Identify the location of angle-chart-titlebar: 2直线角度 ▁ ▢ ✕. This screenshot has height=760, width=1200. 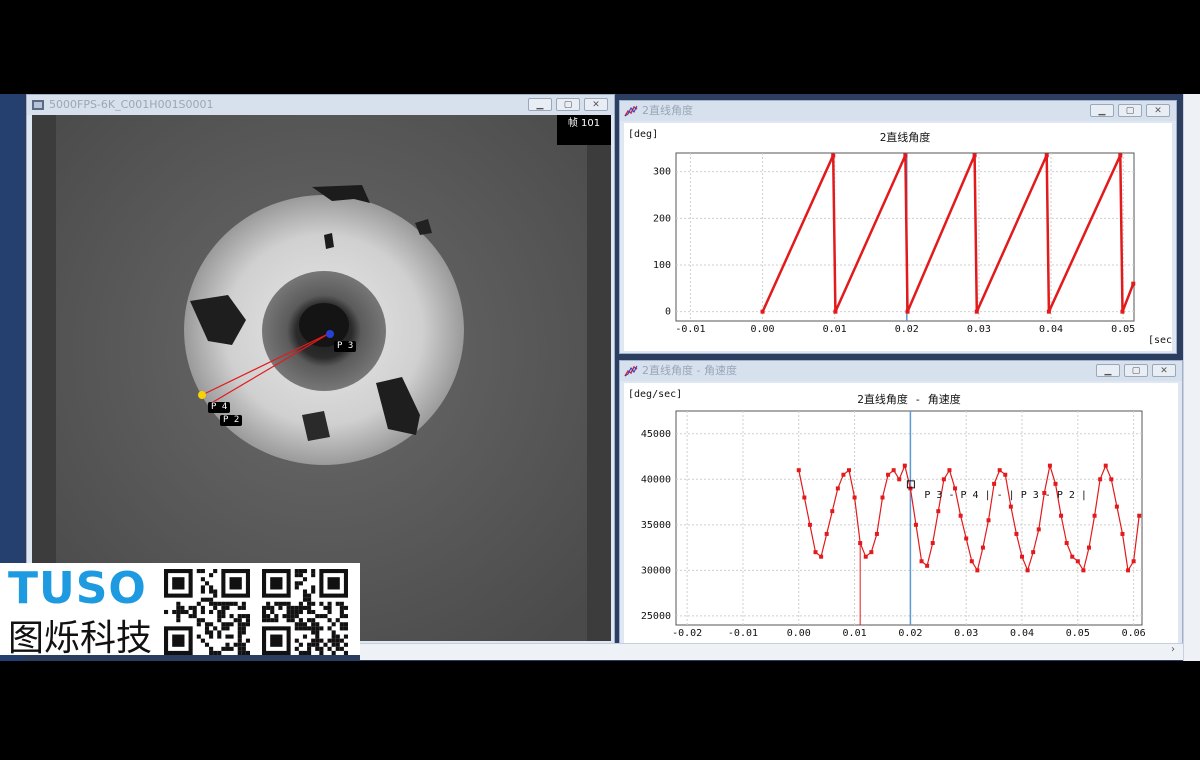
(898, 111).